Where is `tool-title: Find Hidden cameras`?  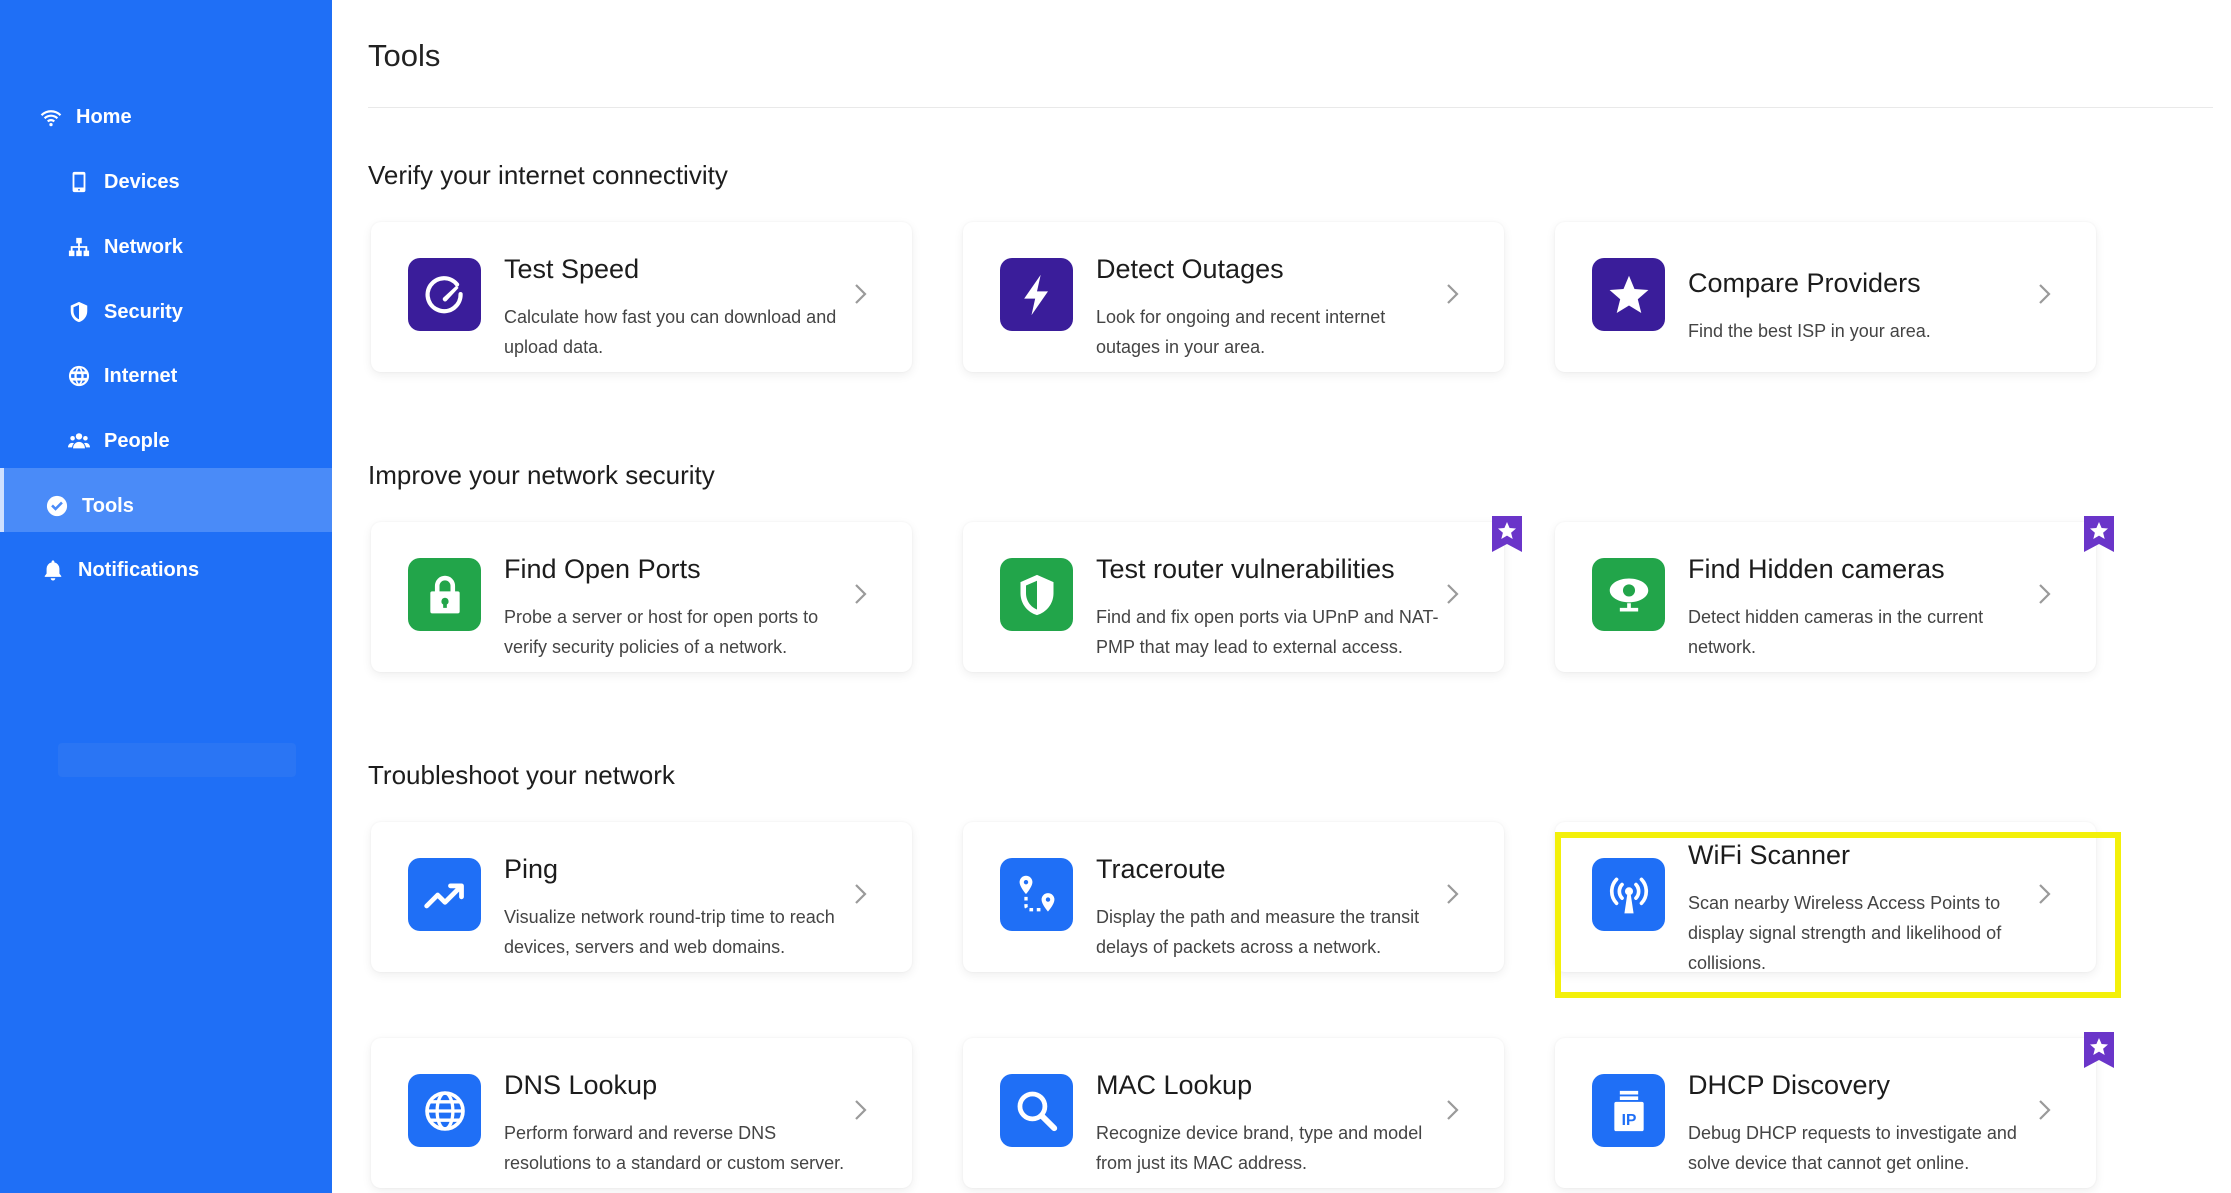
tool-title: Find Hidden cameras is located at coordinates (1816, 569).